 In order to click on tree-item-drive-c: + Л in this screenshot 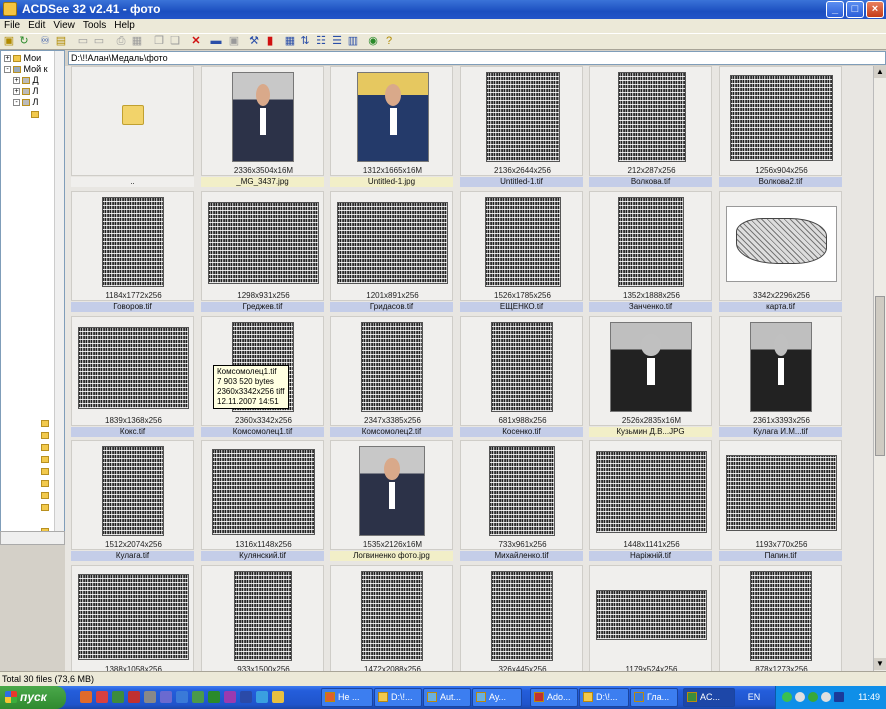, I will do `click(25, 91)`.